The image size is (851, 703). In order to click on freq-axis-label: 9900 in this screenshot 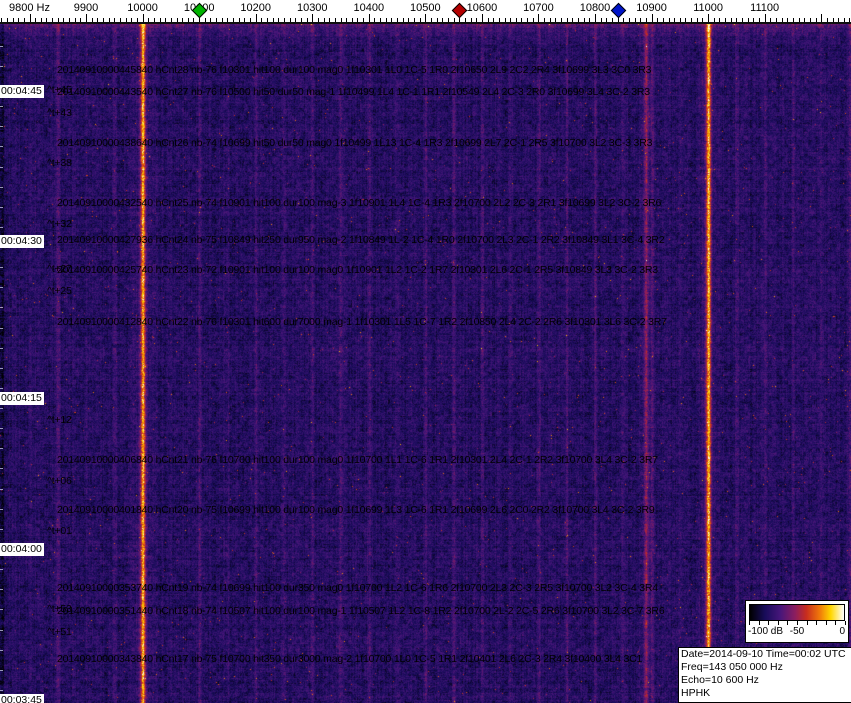, I will do `click(86, 8)`.